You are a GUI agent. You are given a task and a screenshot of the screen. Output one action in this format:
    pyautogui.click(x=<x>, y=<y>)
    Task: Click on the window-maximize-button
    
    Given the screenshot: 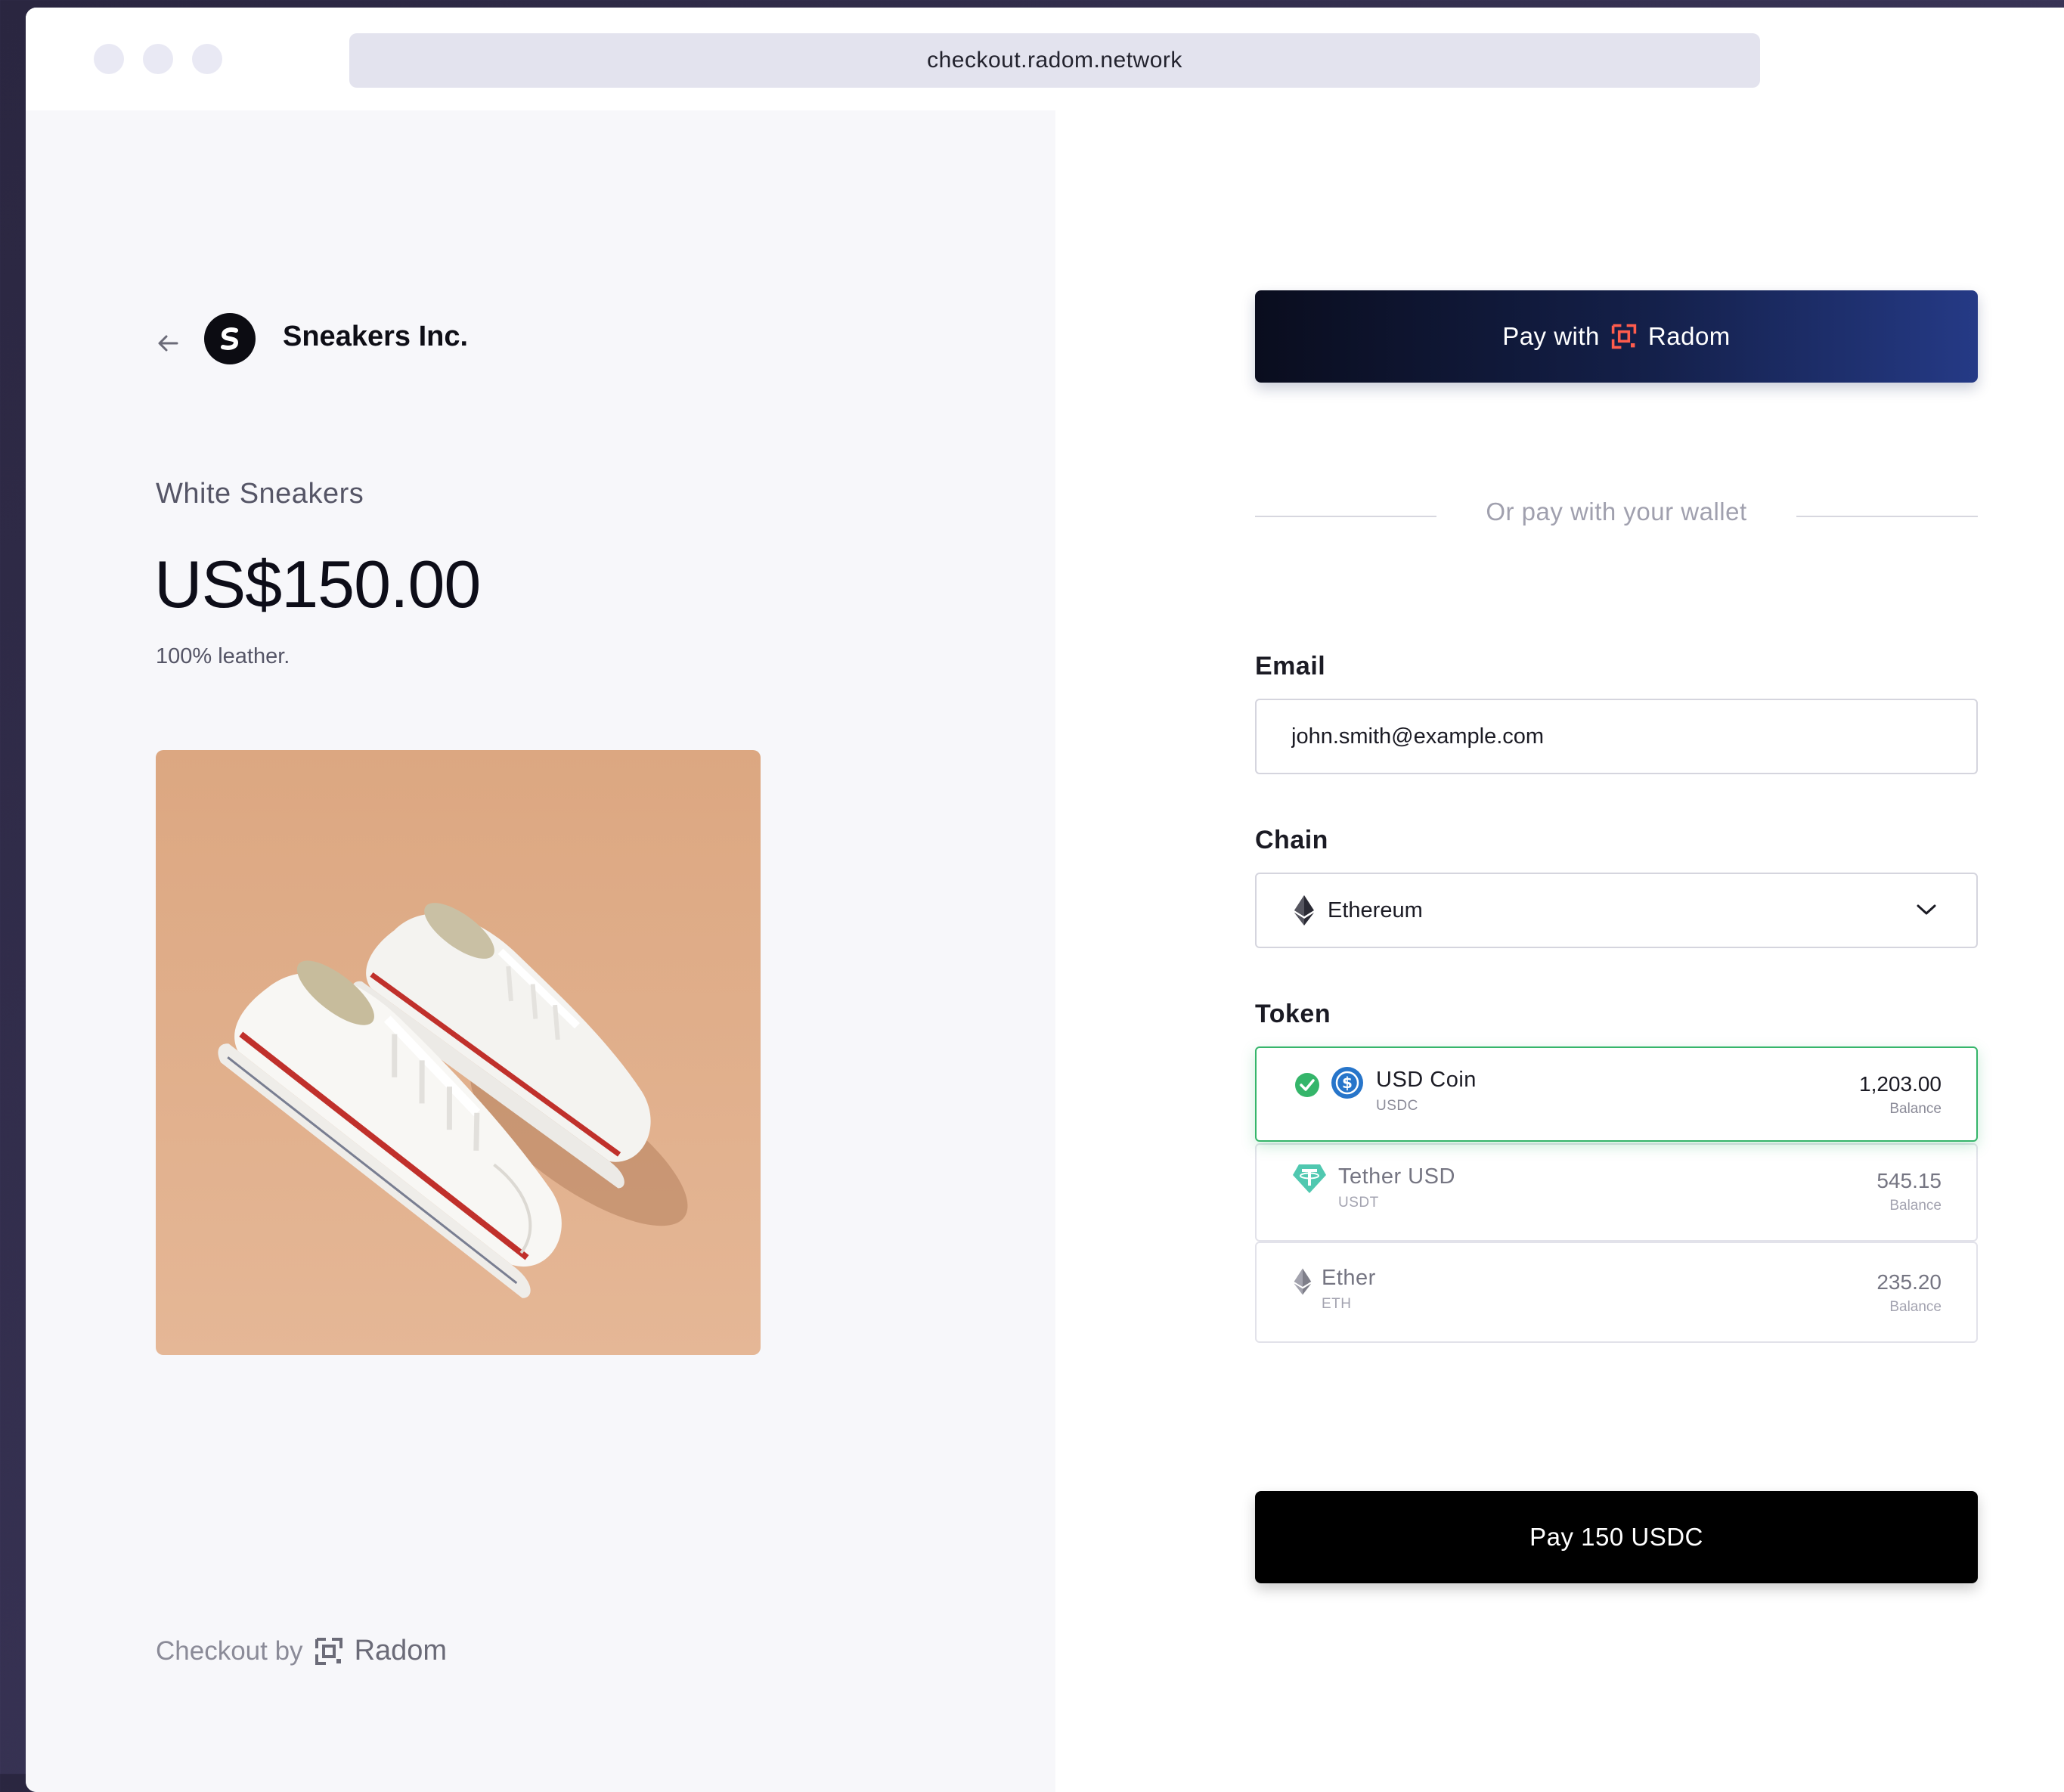 What is the action you would take?
    pyautogui.click(x=207, y=59)
    